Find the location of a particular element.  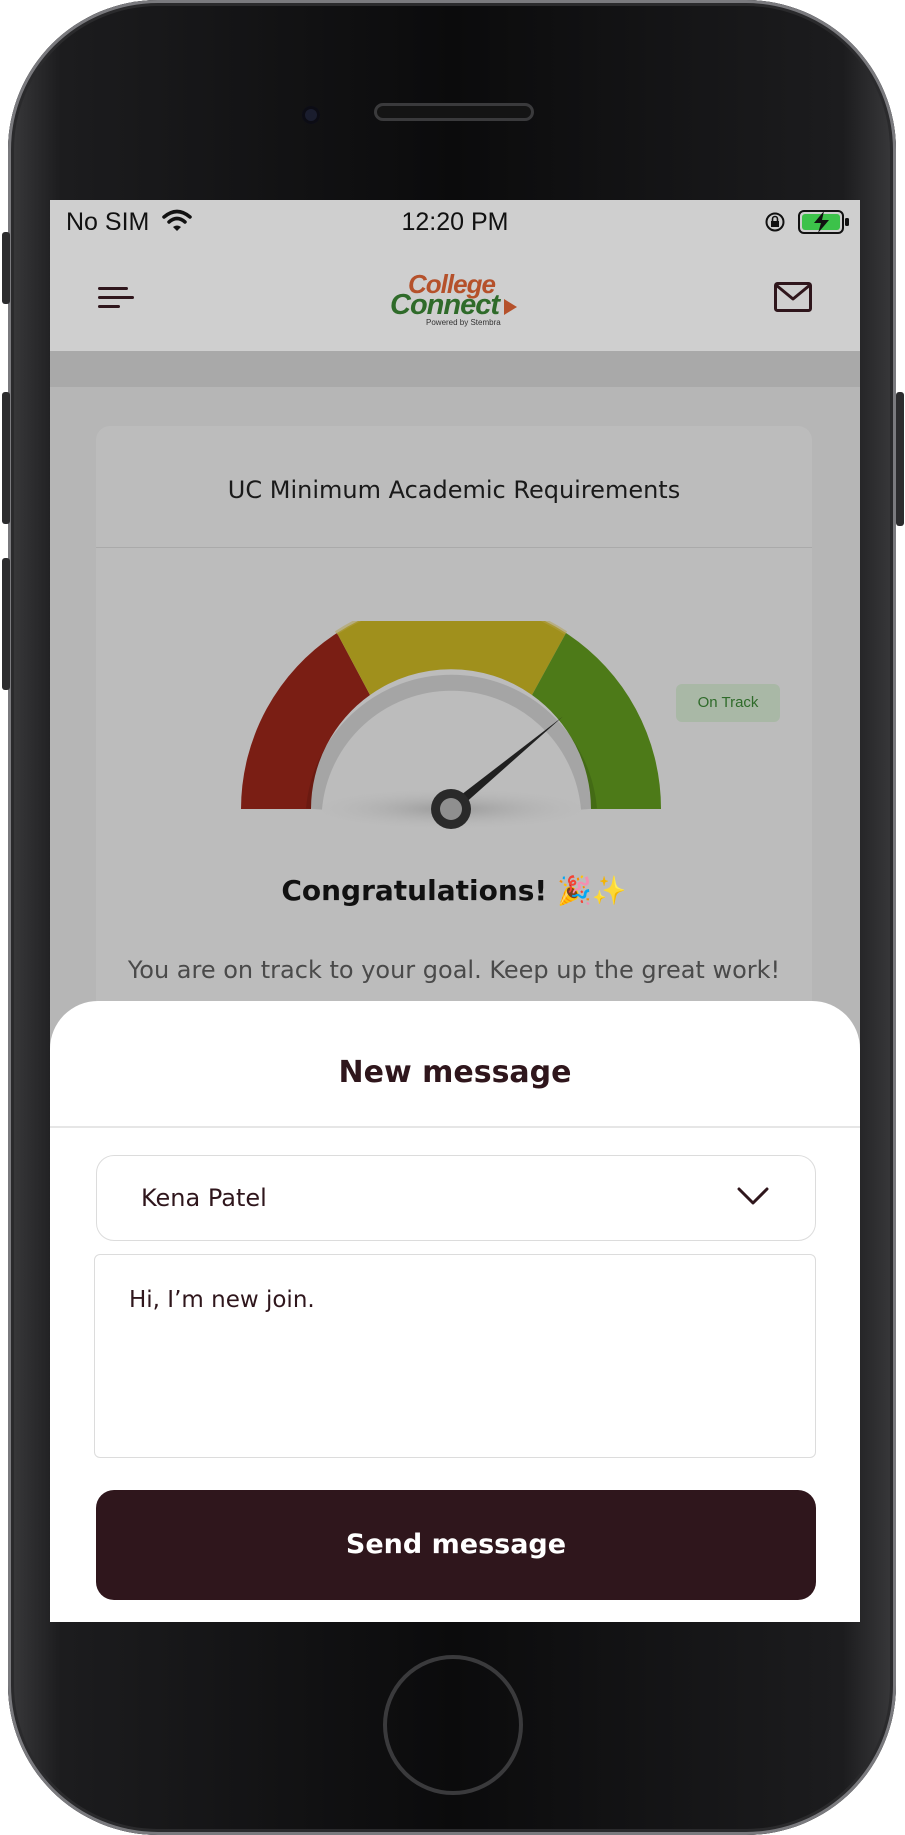

clock: 12:20 PM is located at coordinates (455, 222).